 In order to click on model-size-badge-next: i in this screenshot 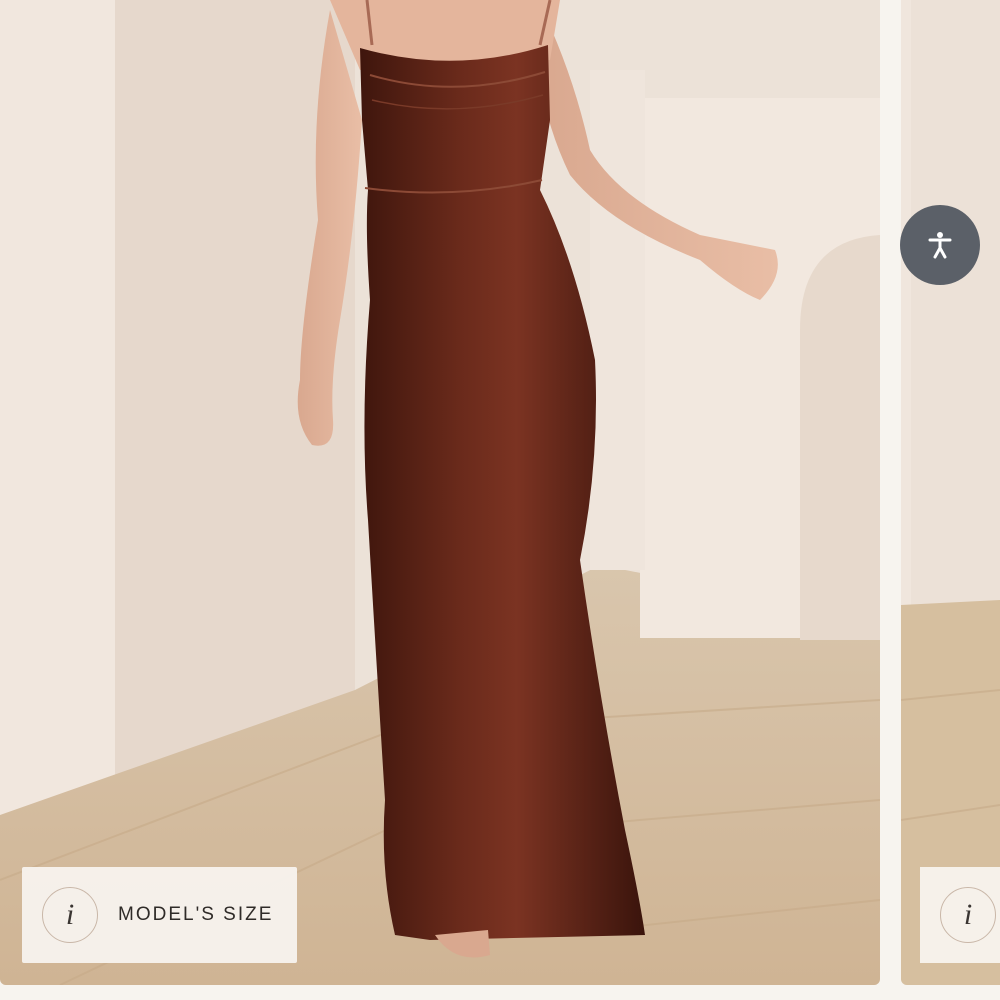, I will do `click(960, 915)`.